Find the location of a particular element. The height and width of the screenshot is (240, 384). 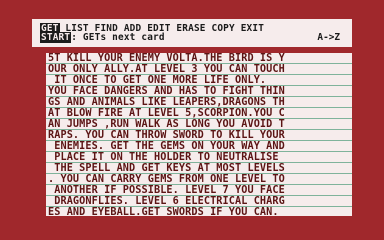

start-key-label: START is located at coordinates (56, 37).